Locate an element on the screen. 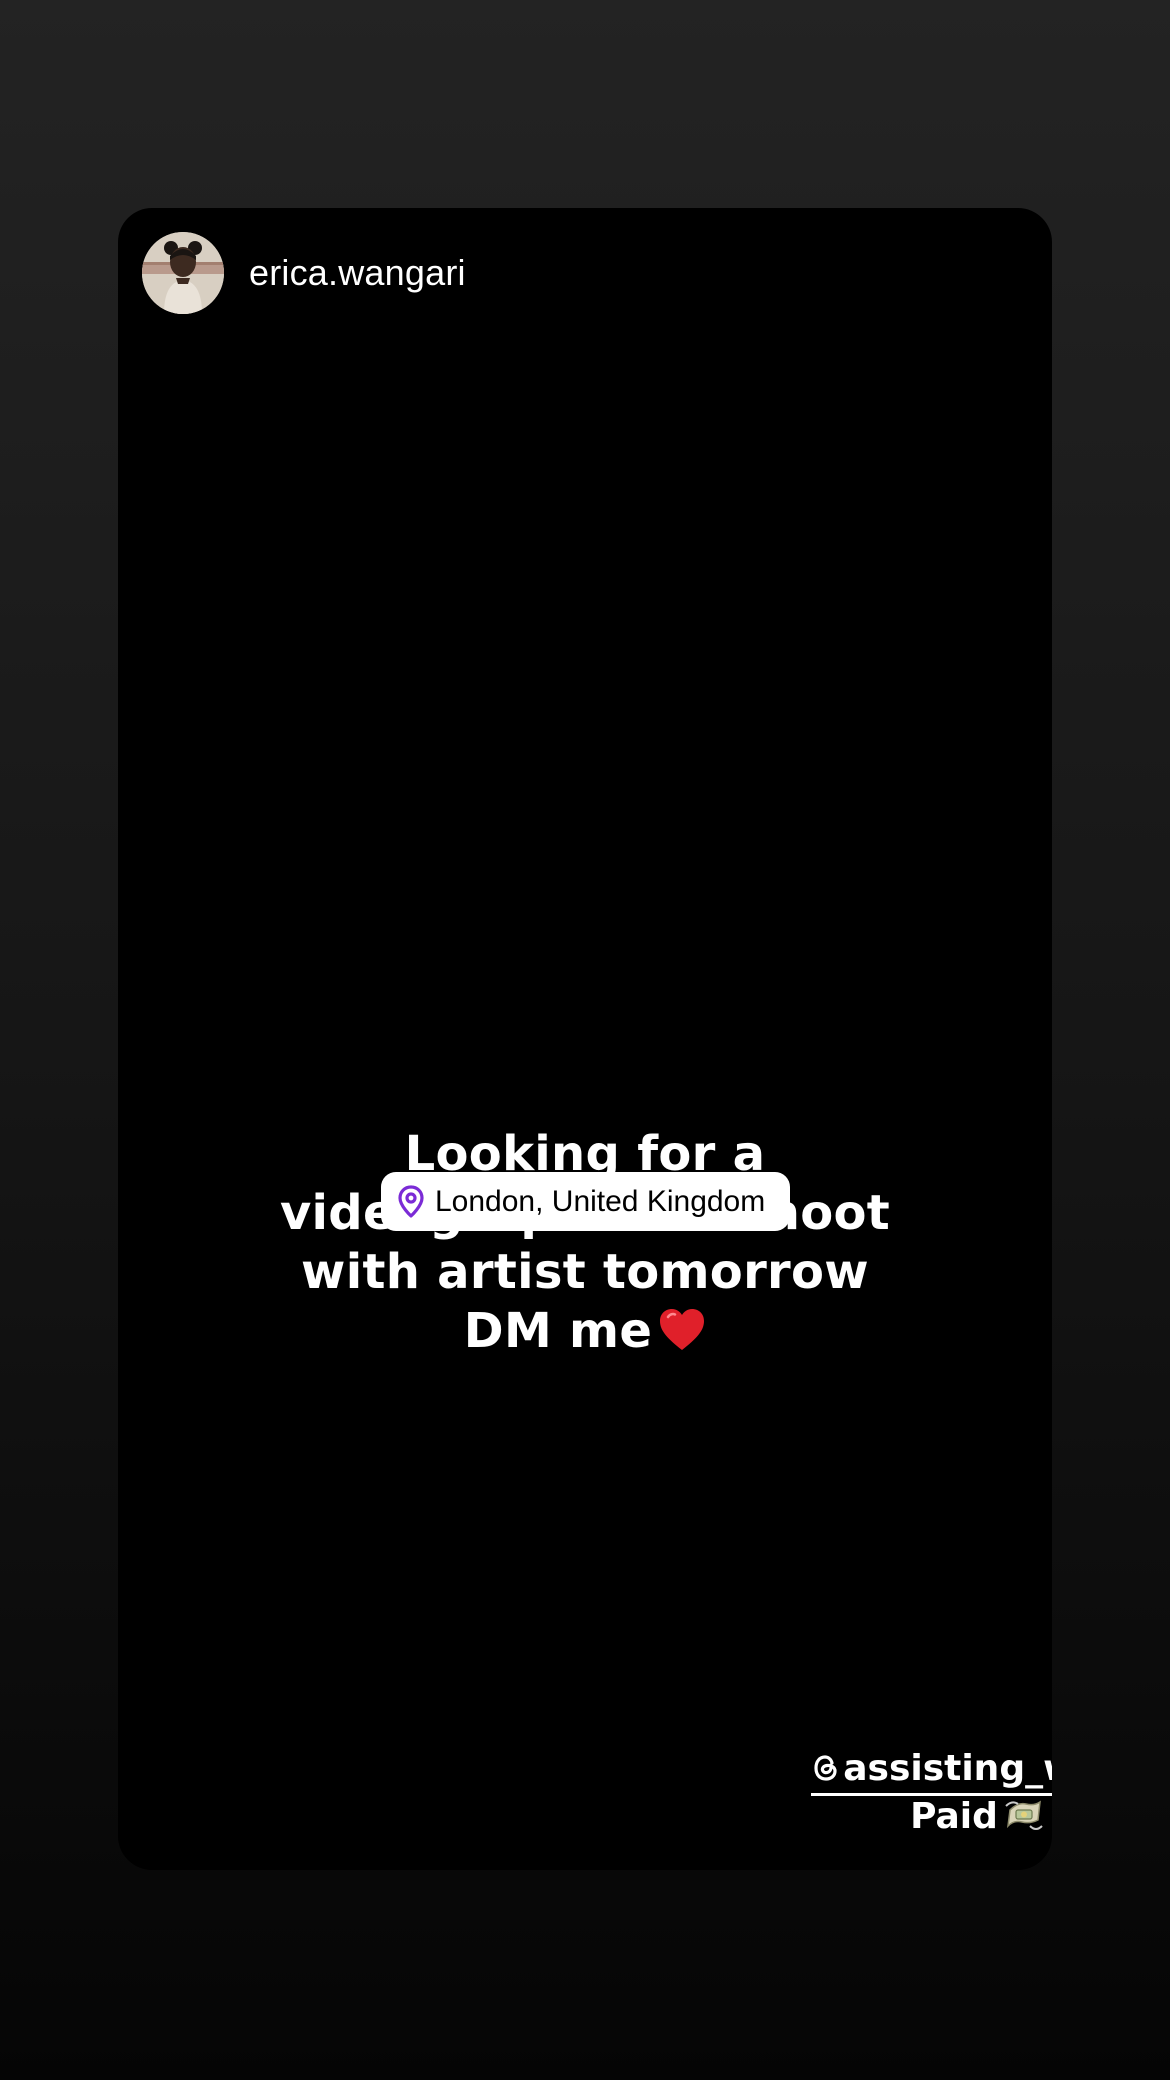 The height and width of the screenshot is (2080, 1170). threads-logo-icon is located at coordinates (826, 1772).